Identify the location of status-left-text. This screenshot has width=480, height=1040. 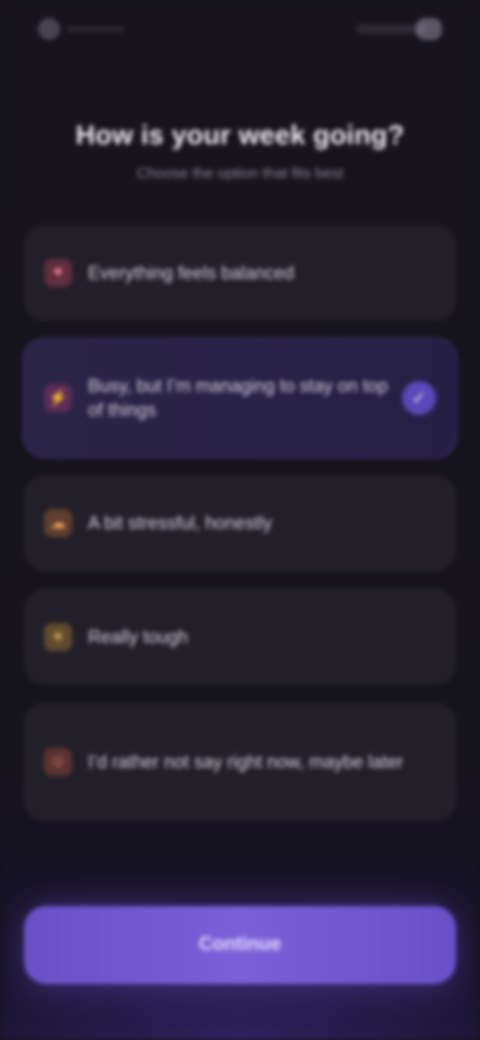
(95, 29).